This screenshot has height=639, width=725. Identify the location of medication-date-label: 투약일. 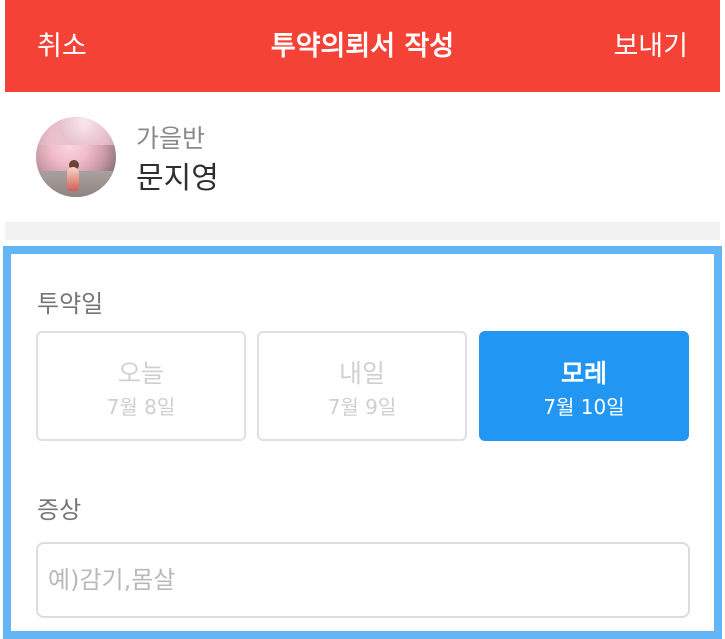
(70, 304).